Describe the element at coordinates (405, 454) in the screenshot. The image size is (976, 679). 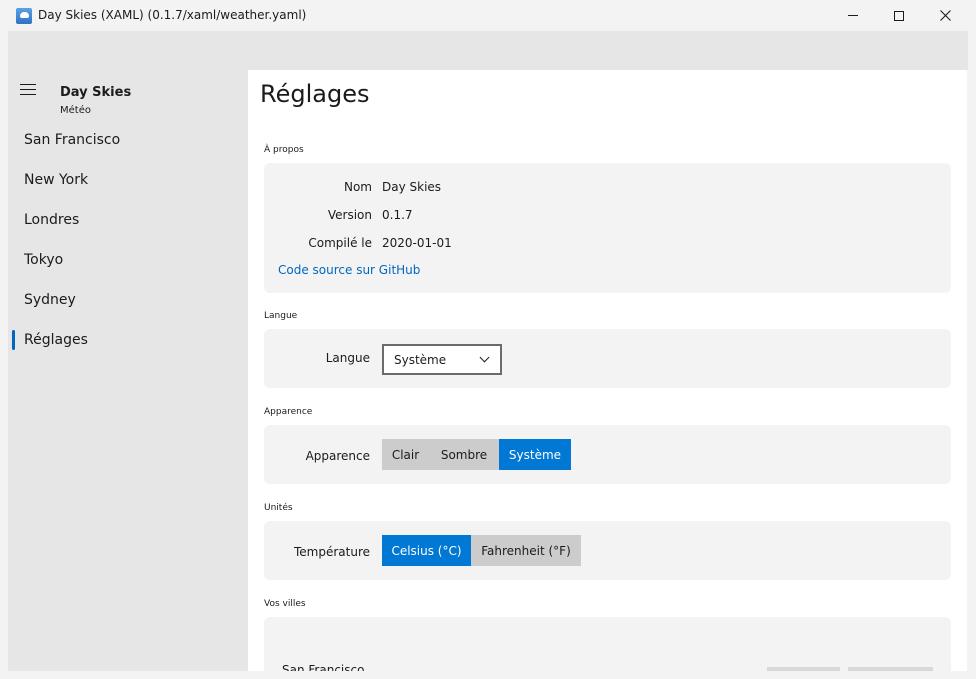
I see `appearance-option-clair: Clair` at that location.